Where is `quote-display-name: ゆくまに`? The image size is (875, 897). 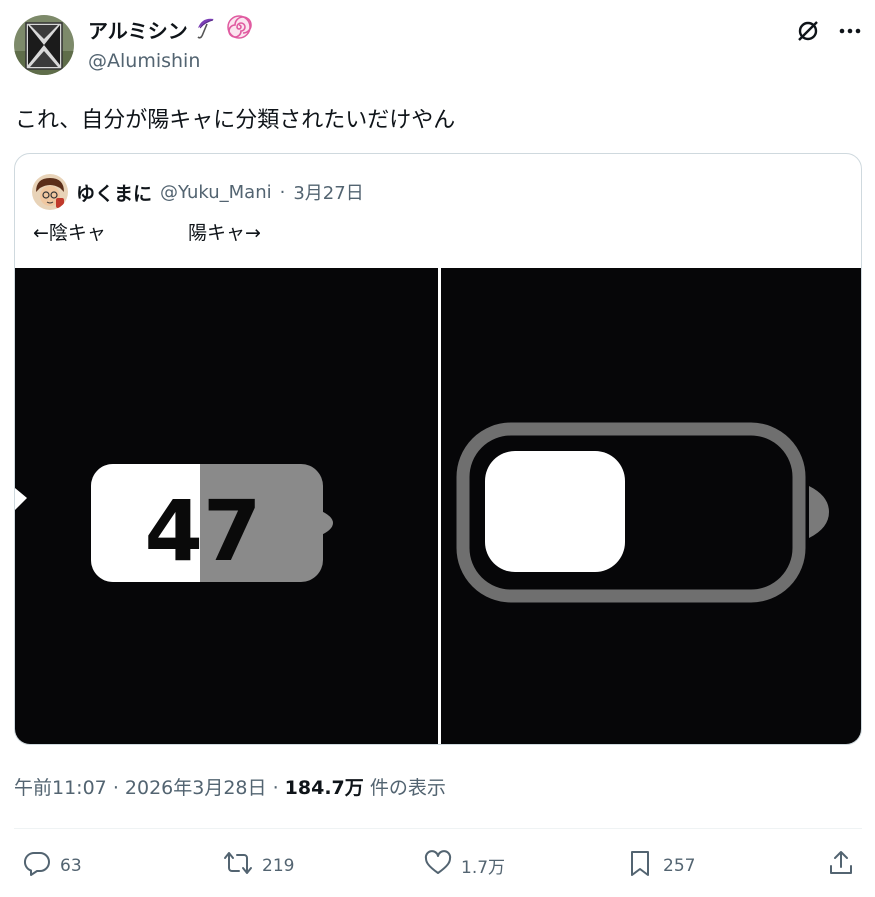
quote-display-name: ゆくまに is located at coordinates (114, 192).